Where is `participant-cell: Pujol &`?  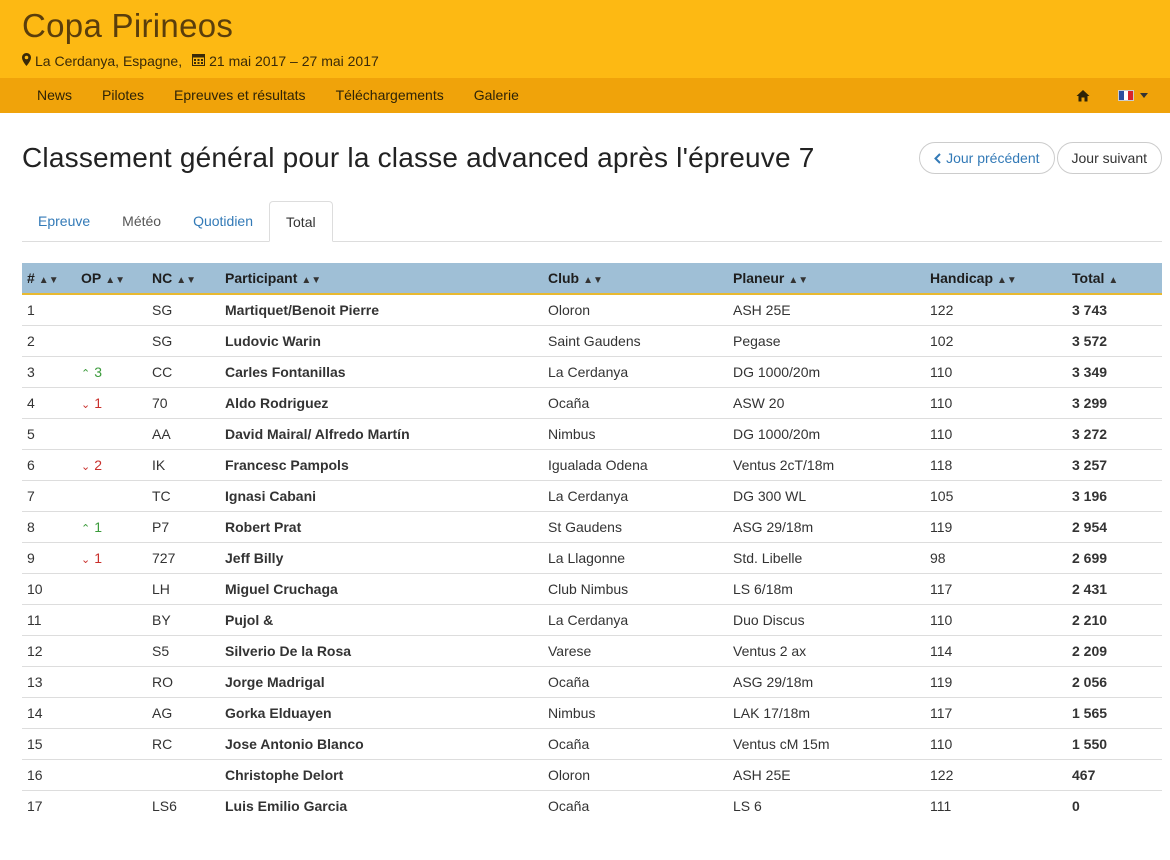 participant-cell: Pujol & is located at coordinates (381, 619).